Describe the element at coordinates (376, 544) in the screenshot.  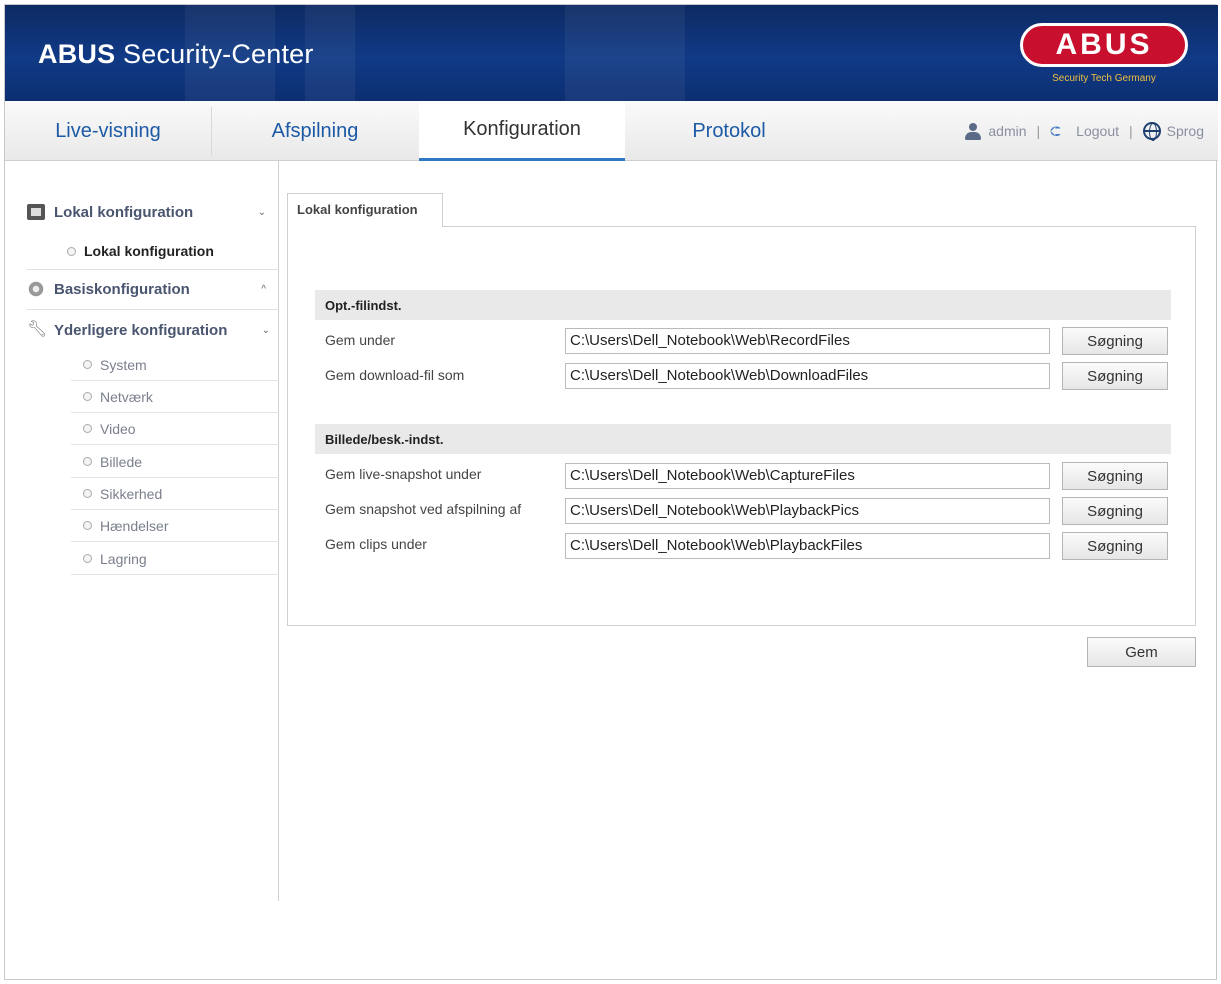
I see `field-label: Gem clips under` at that location.